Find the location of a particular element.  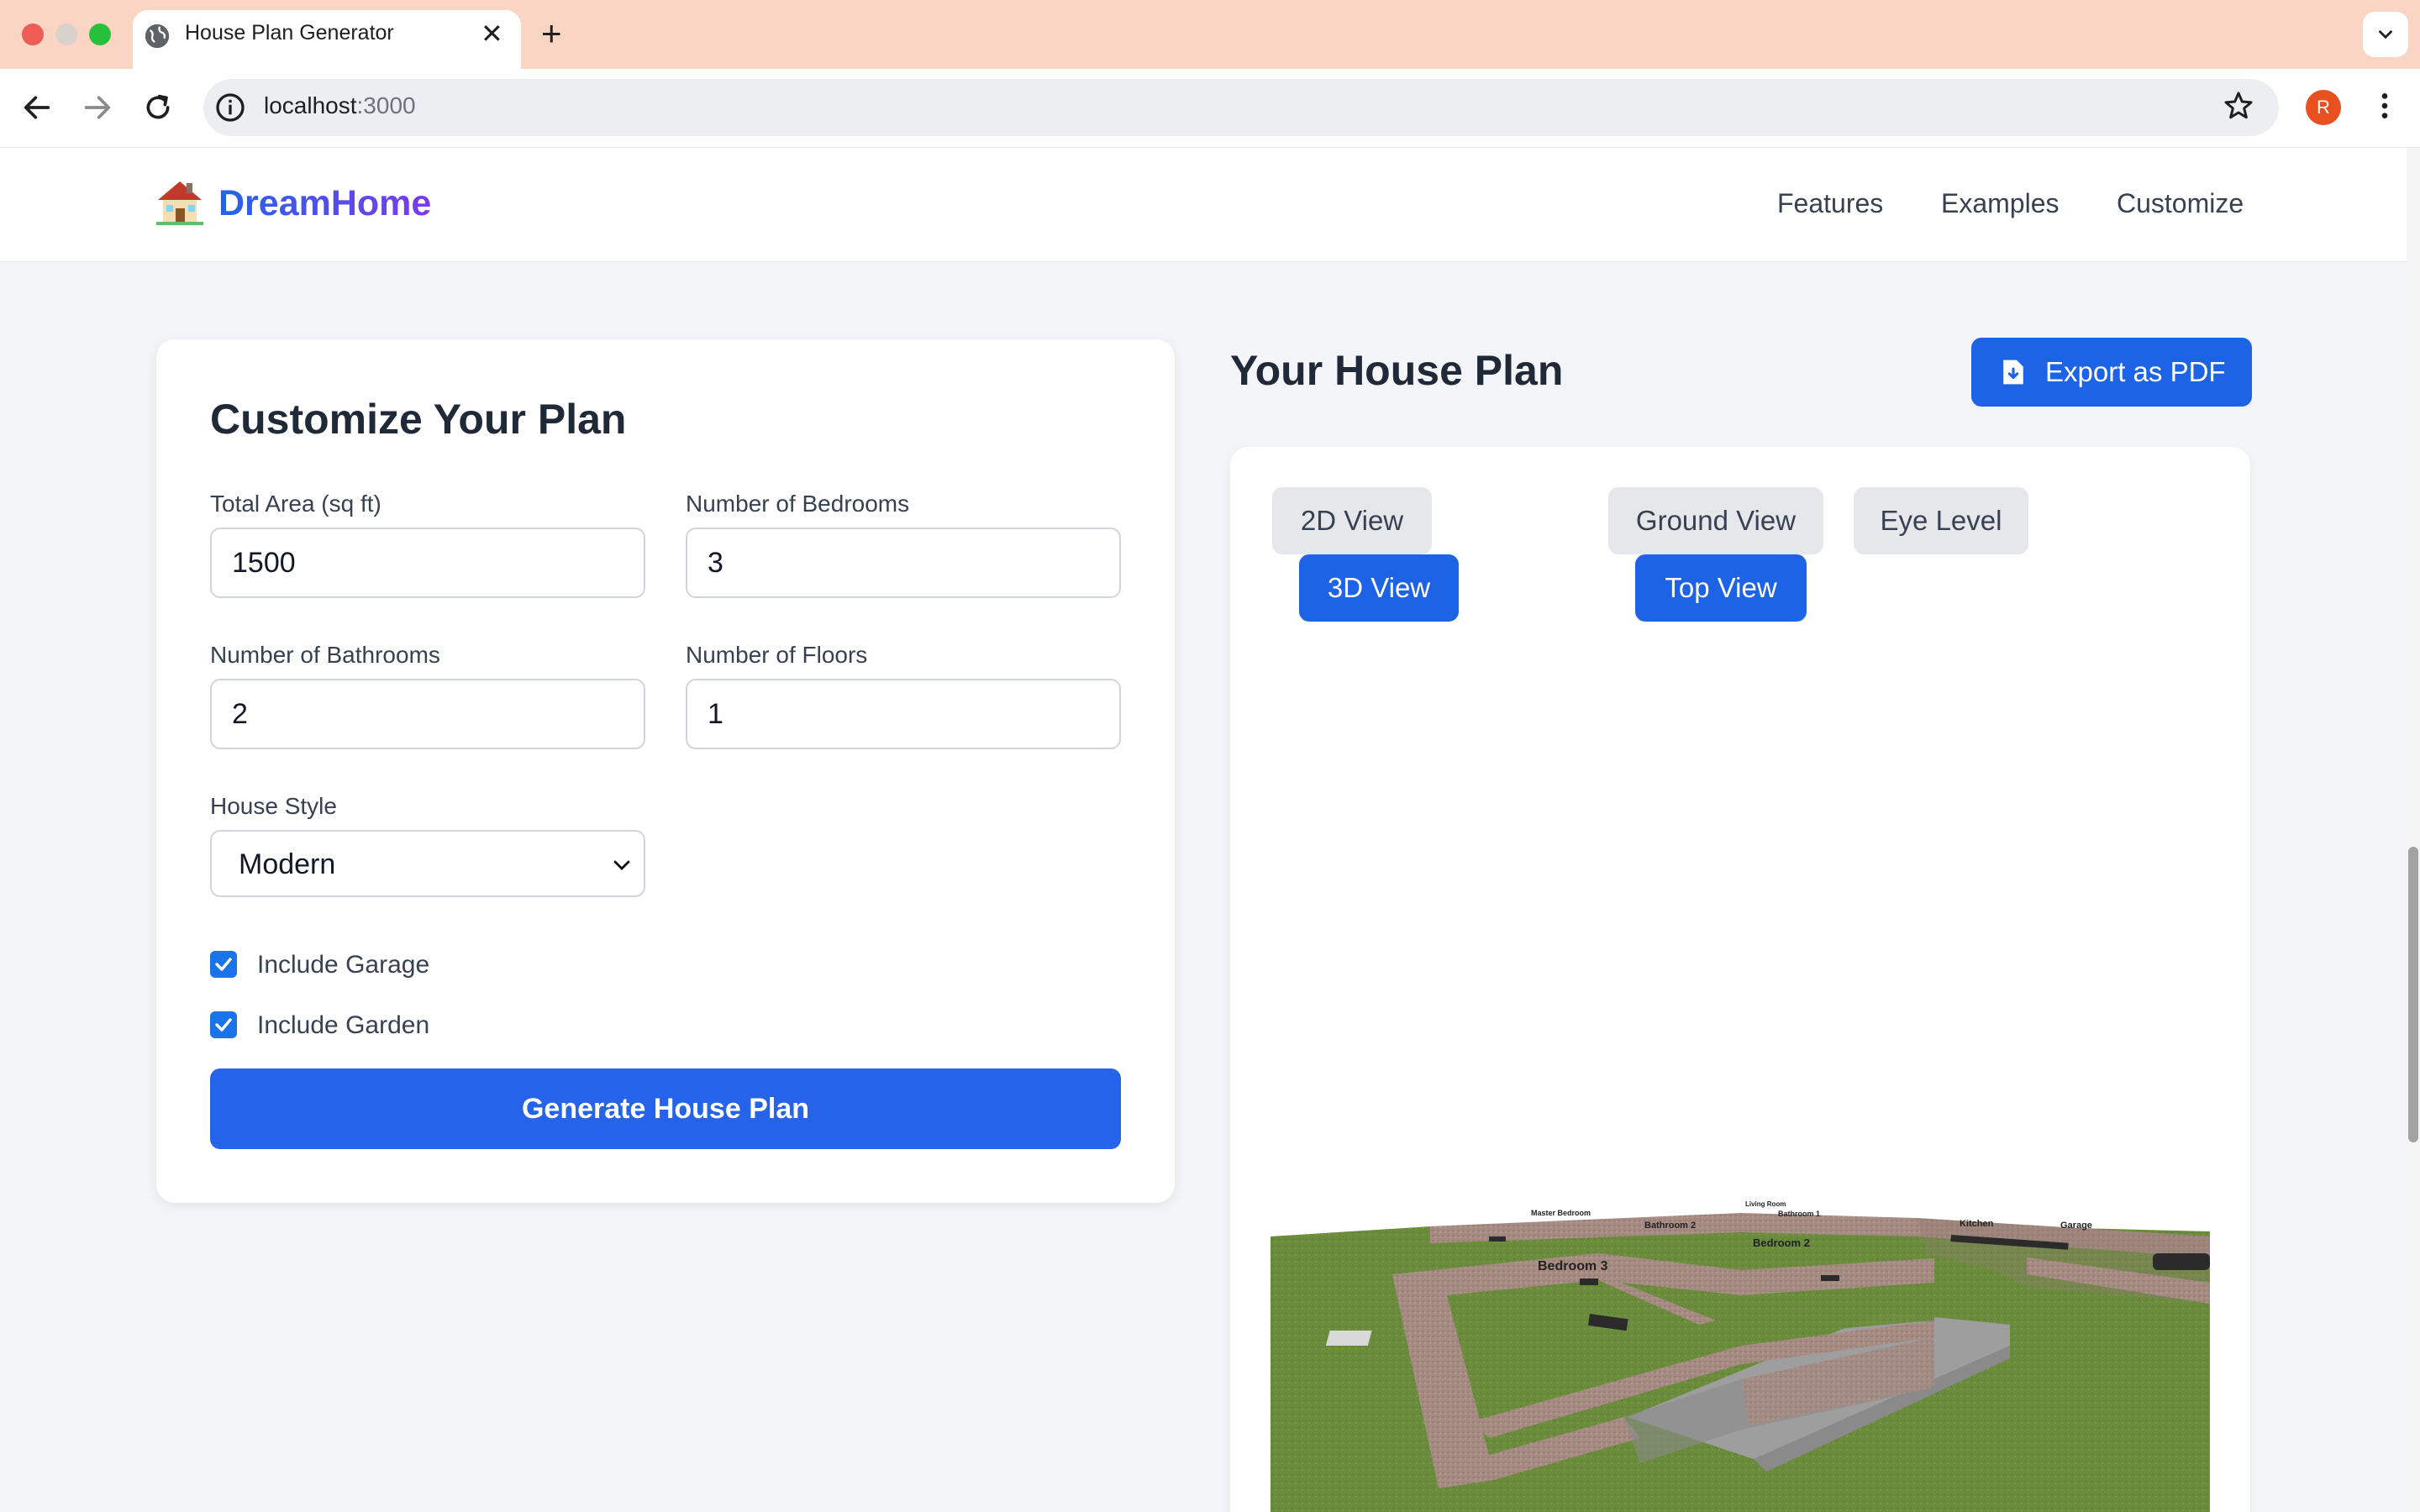

include-garden-label: Include Garden is located at coordinates (343, 1025).